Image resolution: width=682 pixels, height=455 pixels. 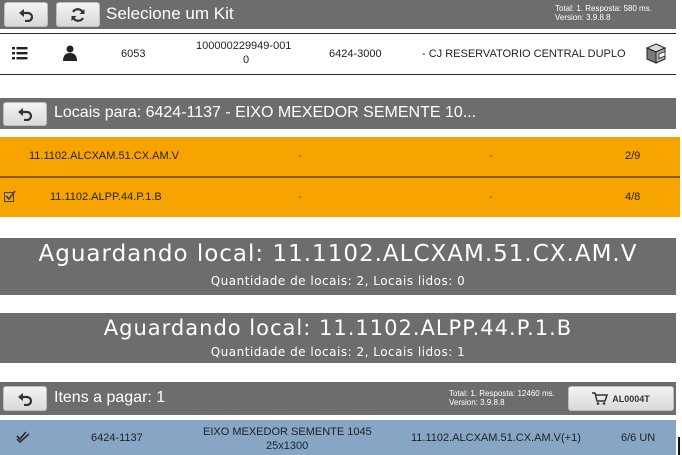 What do you see at coordinates (104, 156) in the screenshot?
I see `locais-location: 11.1102.ALCXAM.51.CX.AM.V` at bounding box center [104, 156].